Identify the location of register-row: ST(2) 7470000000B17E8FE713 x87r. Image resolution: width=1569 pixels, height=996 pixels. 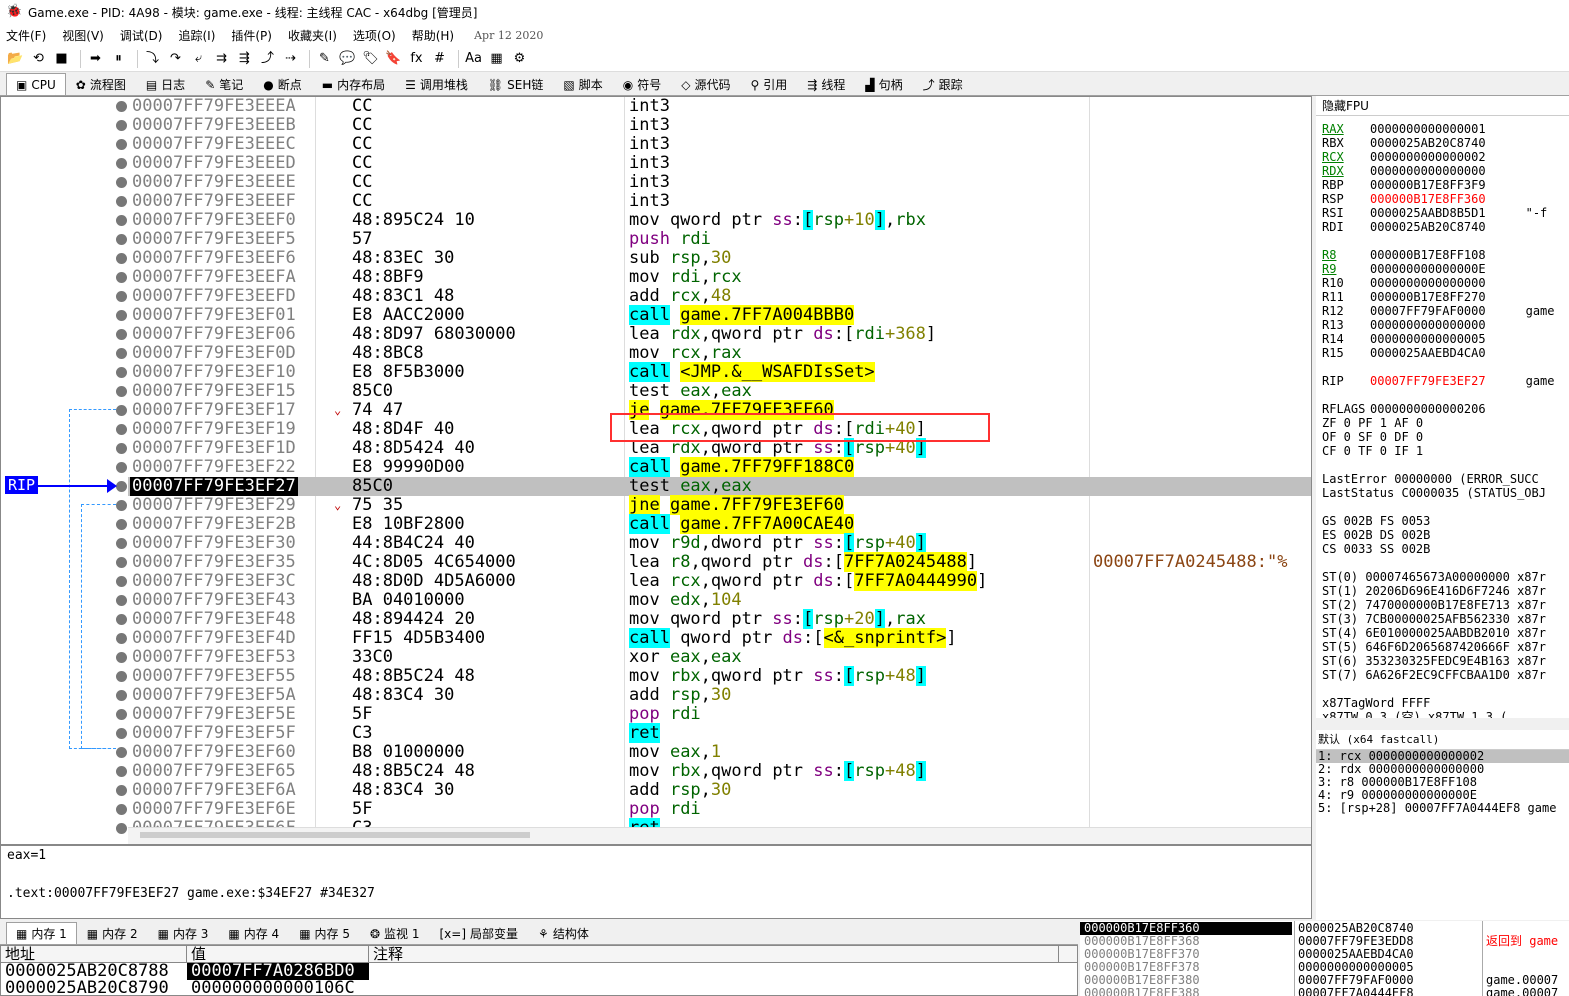
(1434, 605).